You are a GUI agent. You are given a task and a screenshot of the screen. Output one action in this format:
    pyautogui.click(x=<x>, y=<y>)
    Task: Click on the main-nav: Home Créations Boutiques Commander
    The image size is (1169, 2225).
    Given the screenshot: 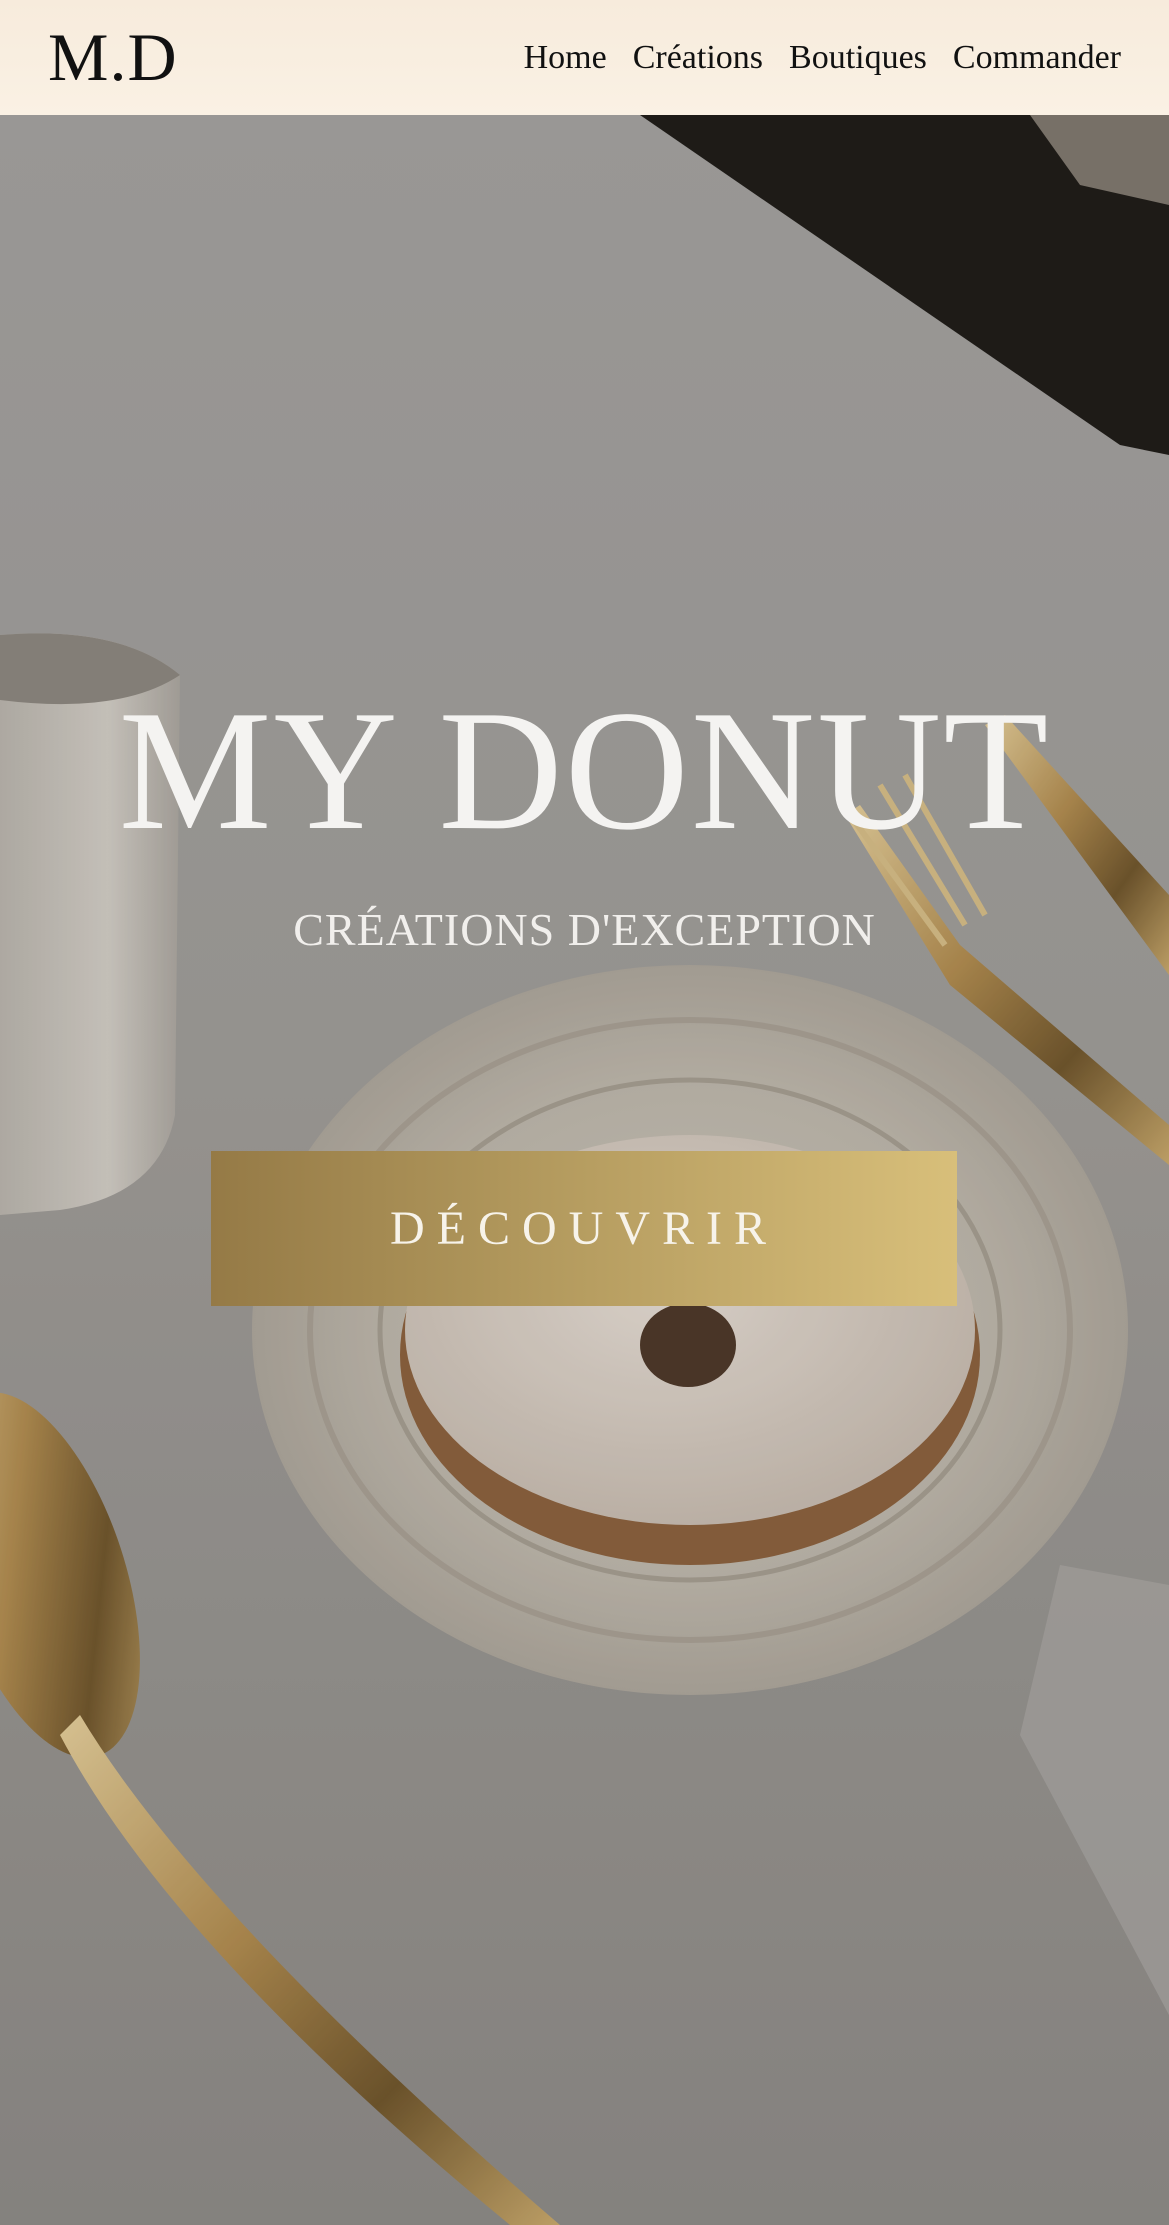 What is the action you would take?
    pyautogui.click(x=822, y=58)
    